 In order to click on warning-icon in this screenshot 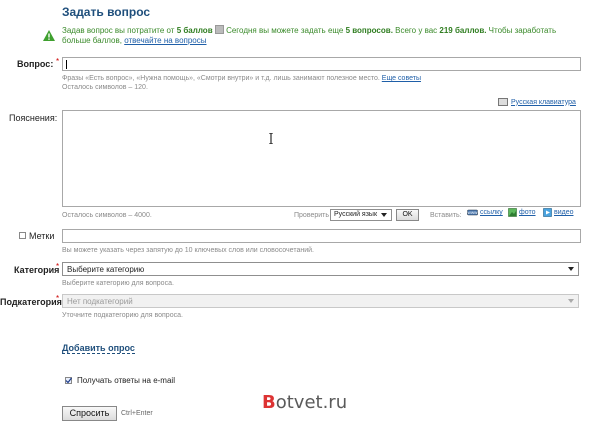, I will do `click(49, 35)`.